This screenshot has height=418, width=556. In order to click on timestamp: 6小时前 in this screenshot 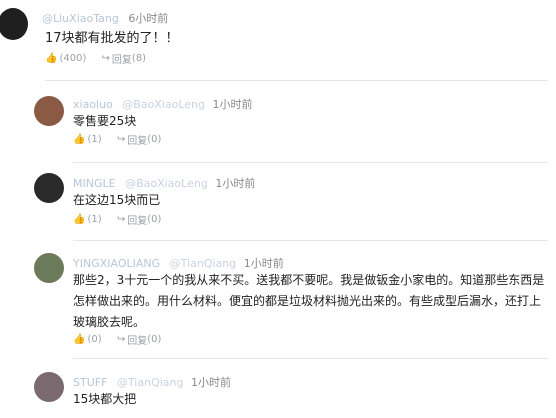, I will do `click(148, 18)`.